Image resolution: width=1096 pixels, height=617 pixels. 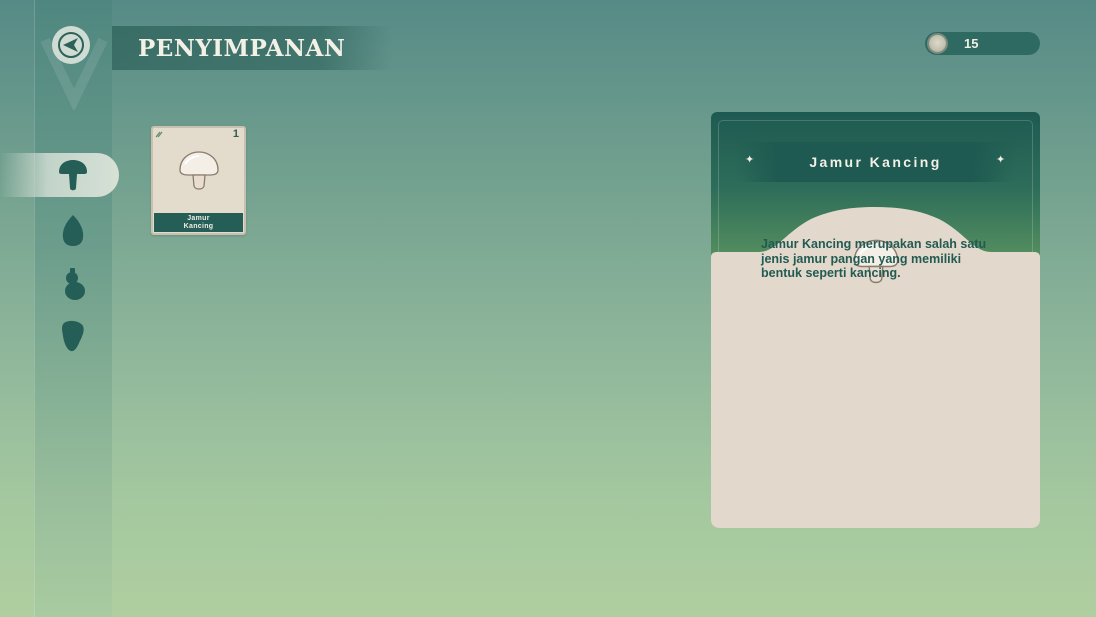 I want to click on mushroom-icon, so click(x=73, y=175).